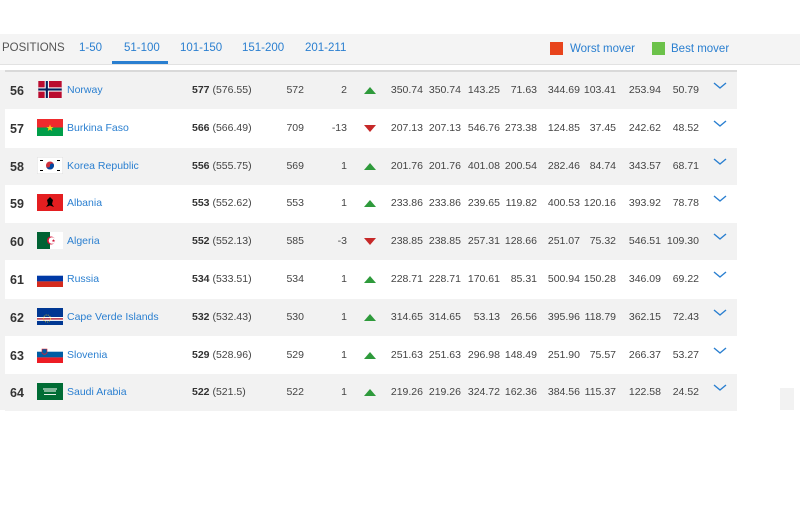 The image size is (800, 520). I want to click on stat-value: 500.94, so click(563, 279).